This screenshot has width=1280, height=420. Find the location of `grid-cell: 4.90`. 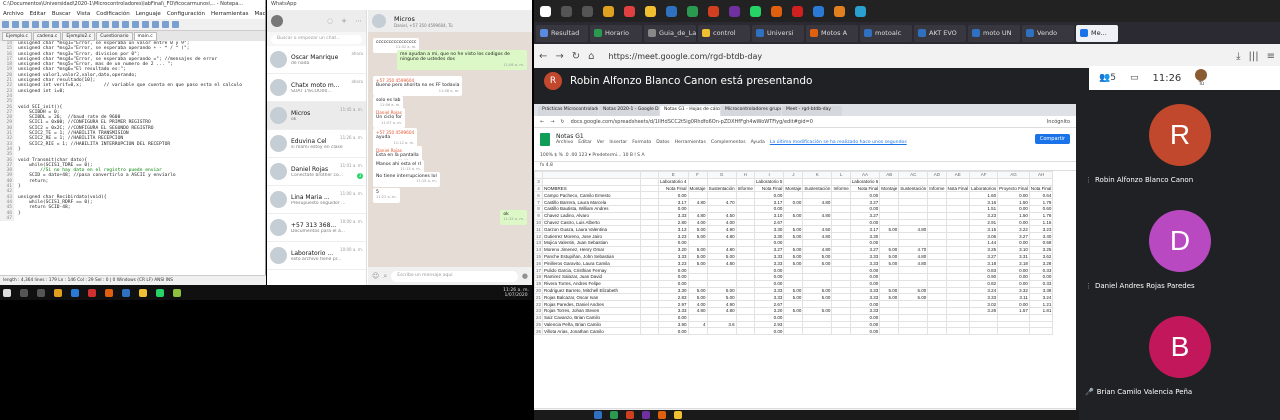

grid-cell: 4.90 is located at coordinates (721, 229).